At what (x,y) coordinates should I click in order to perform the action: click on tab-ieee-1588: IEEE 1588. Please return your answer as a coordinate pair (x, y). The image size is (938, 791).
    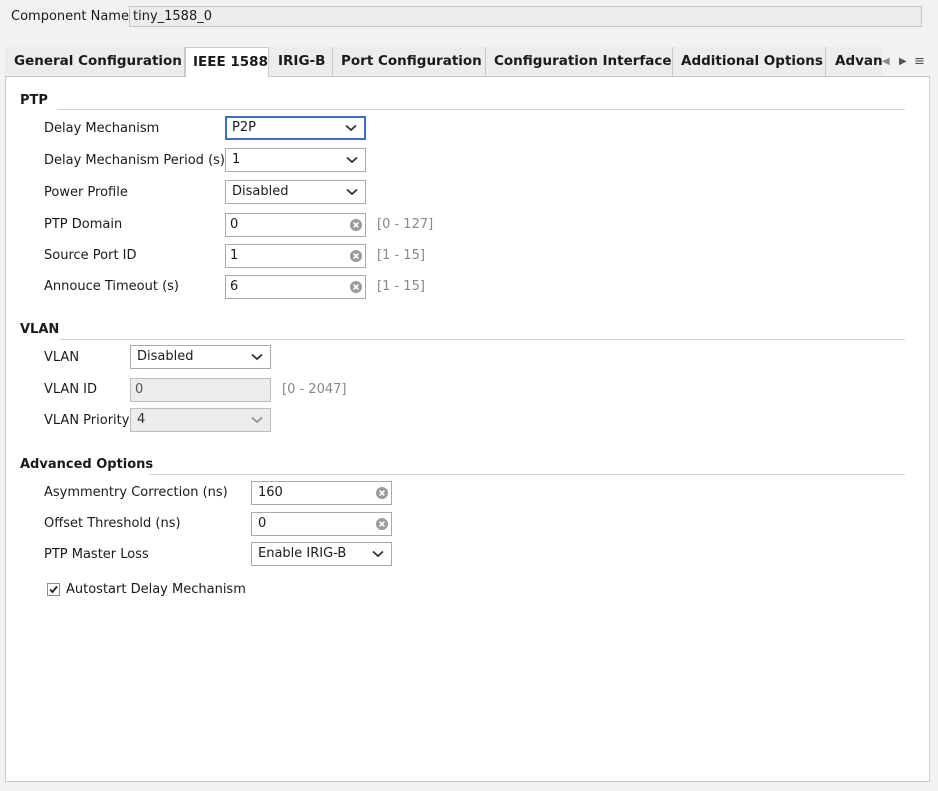
    Looking at the image, I should click on (227, 62).